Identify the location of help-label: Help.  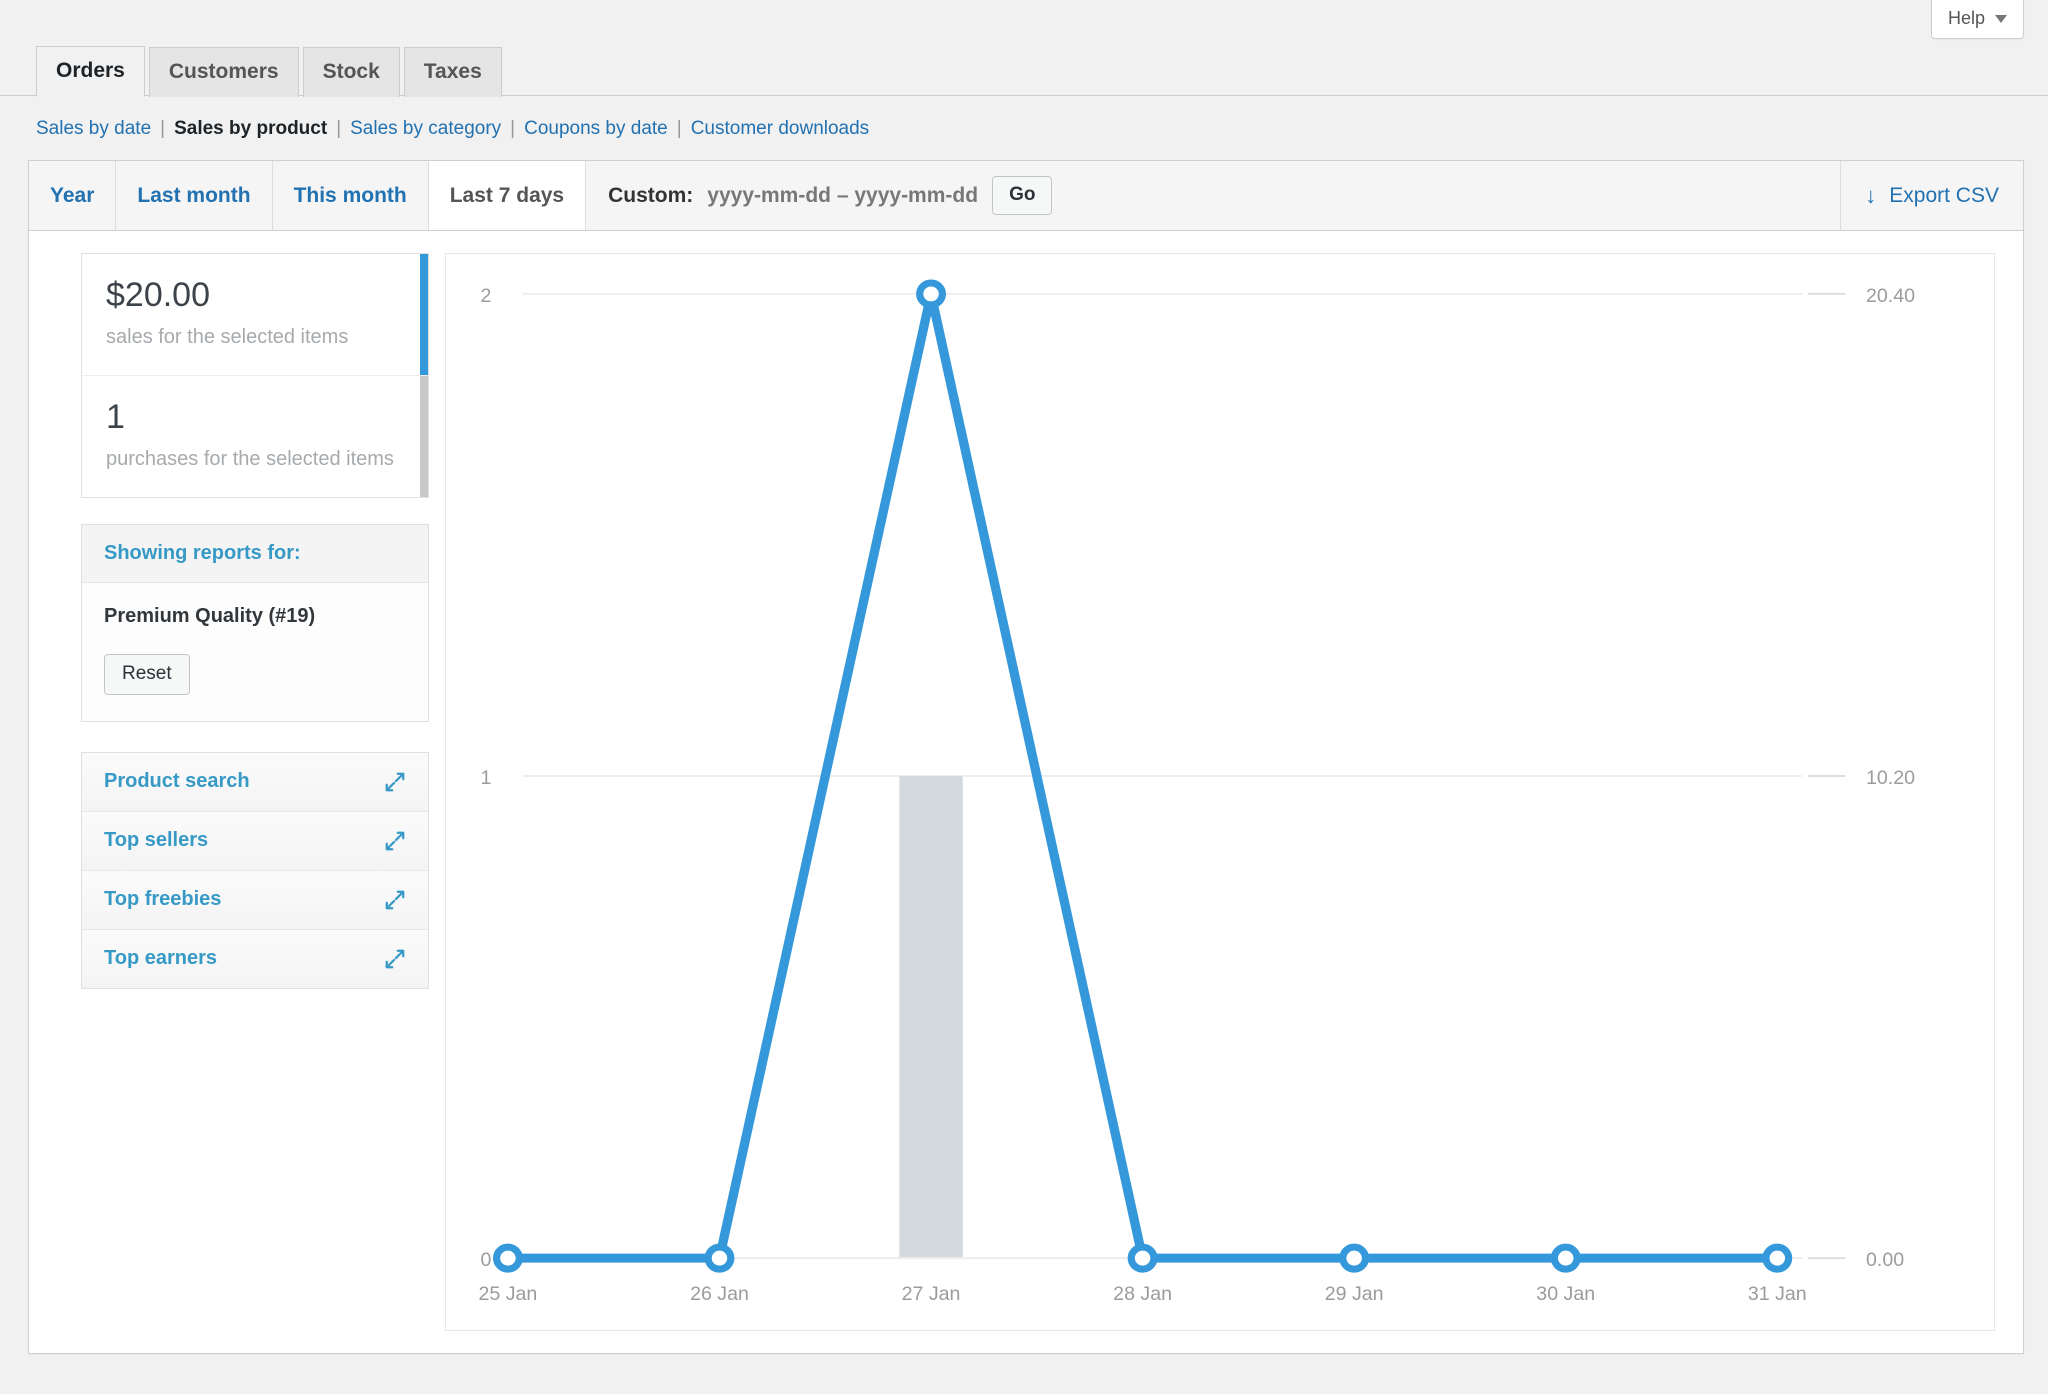
(1966, 18).